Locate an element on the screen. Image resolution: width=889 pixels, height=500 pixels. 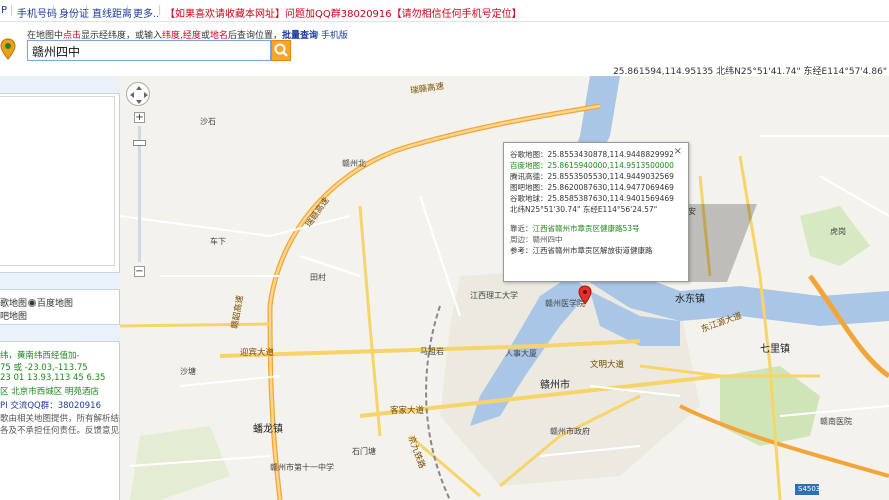
search-button is located at coordinates (281, 50).